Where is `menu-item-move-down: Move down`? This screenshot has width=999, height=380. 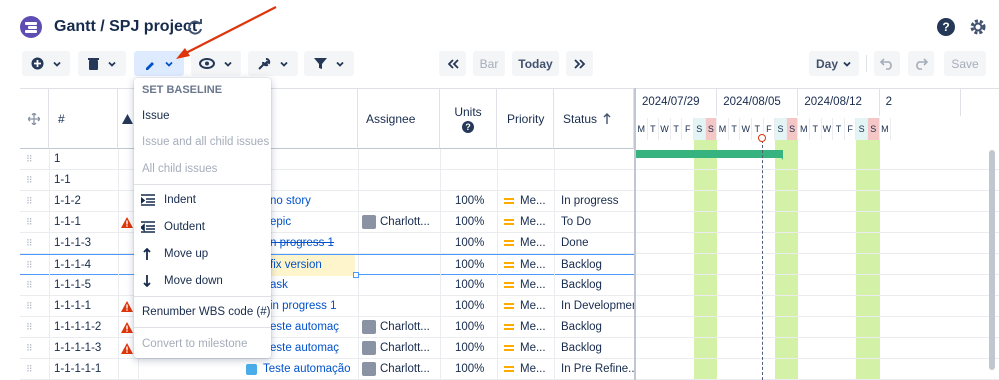 menu-item-move-down: Move down is located at coordinates (202, 281).